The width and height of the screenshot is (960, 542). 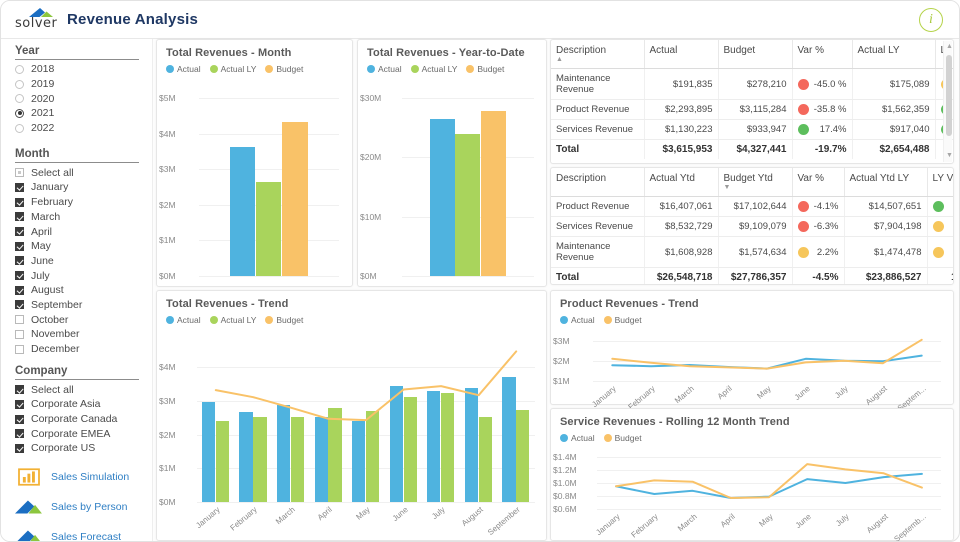 What do you see at coordinates (83, 319) in the screenshot?
I see `month-option-october: October` at bounding box center [83, 319].